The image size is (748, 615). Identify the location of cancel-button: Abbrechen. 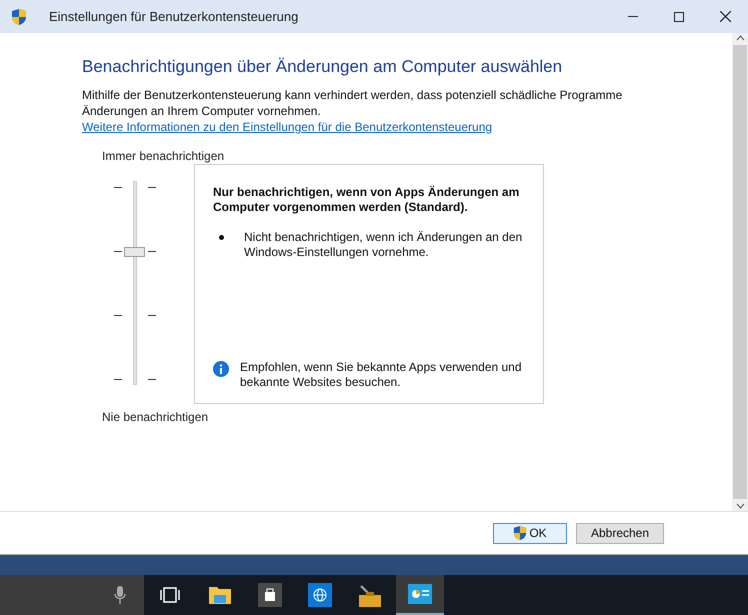
(620, 533).